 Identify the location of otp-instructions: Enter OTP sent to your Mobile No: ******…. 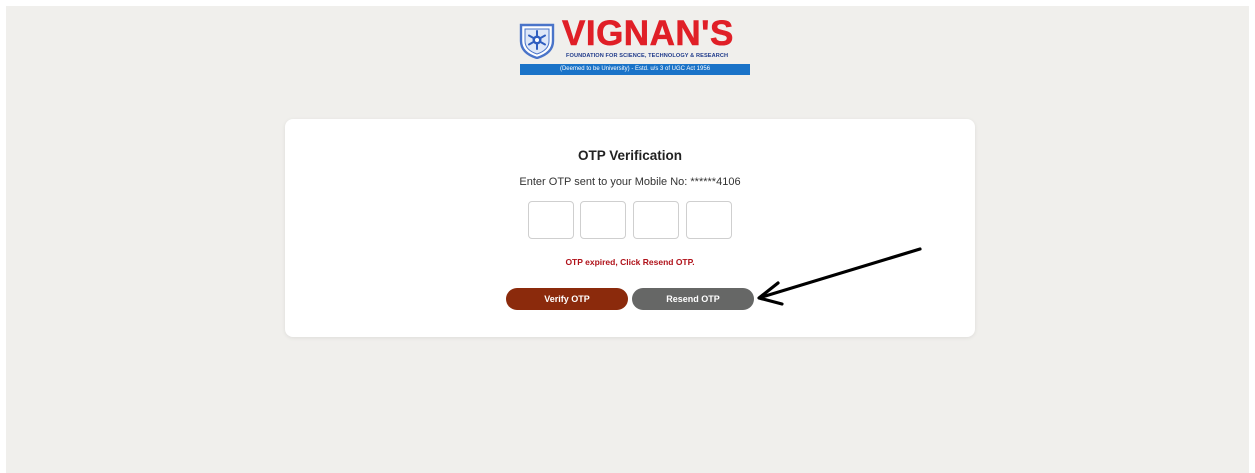
(630, 182).